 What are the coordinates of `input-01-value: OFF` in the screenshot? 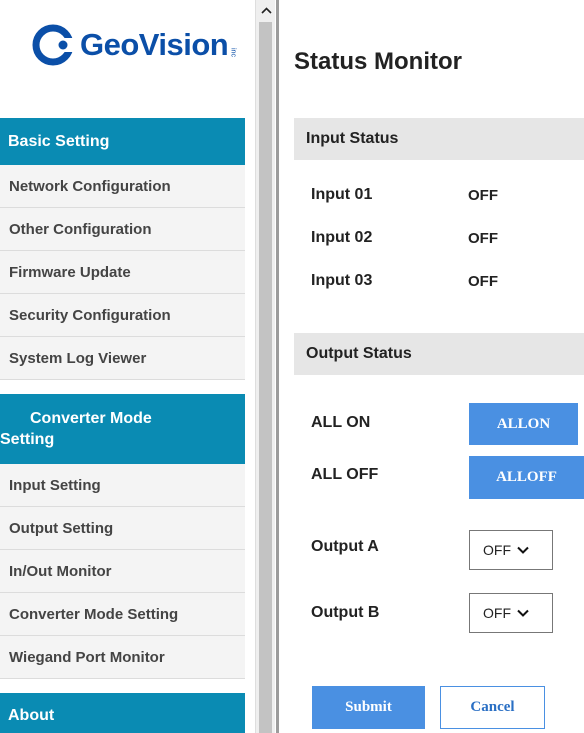 It's located at (483, 195).